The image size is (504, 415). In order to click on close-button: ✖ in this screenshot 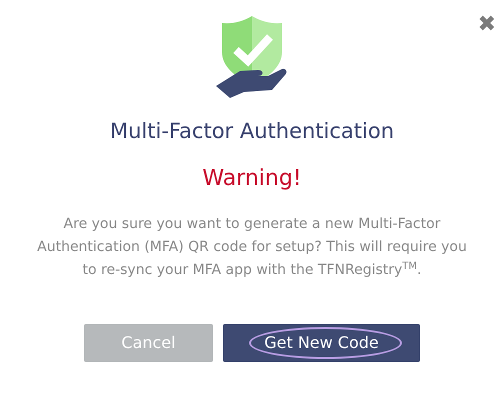, I will do `click(487, 25)`.